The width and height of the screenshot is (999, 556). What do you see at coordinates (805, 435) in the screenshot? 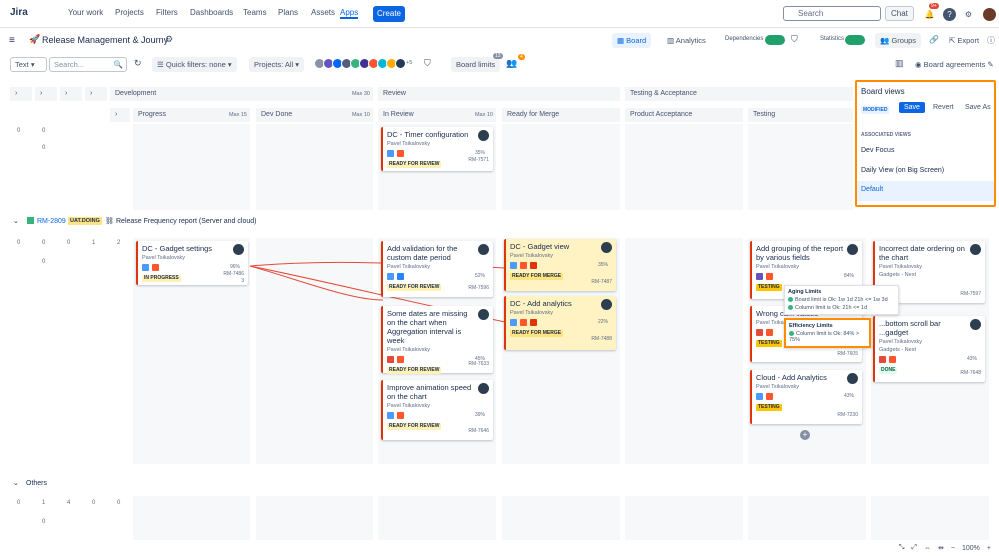
I see `add-card-icon: +` at bounding box center [805, 435].